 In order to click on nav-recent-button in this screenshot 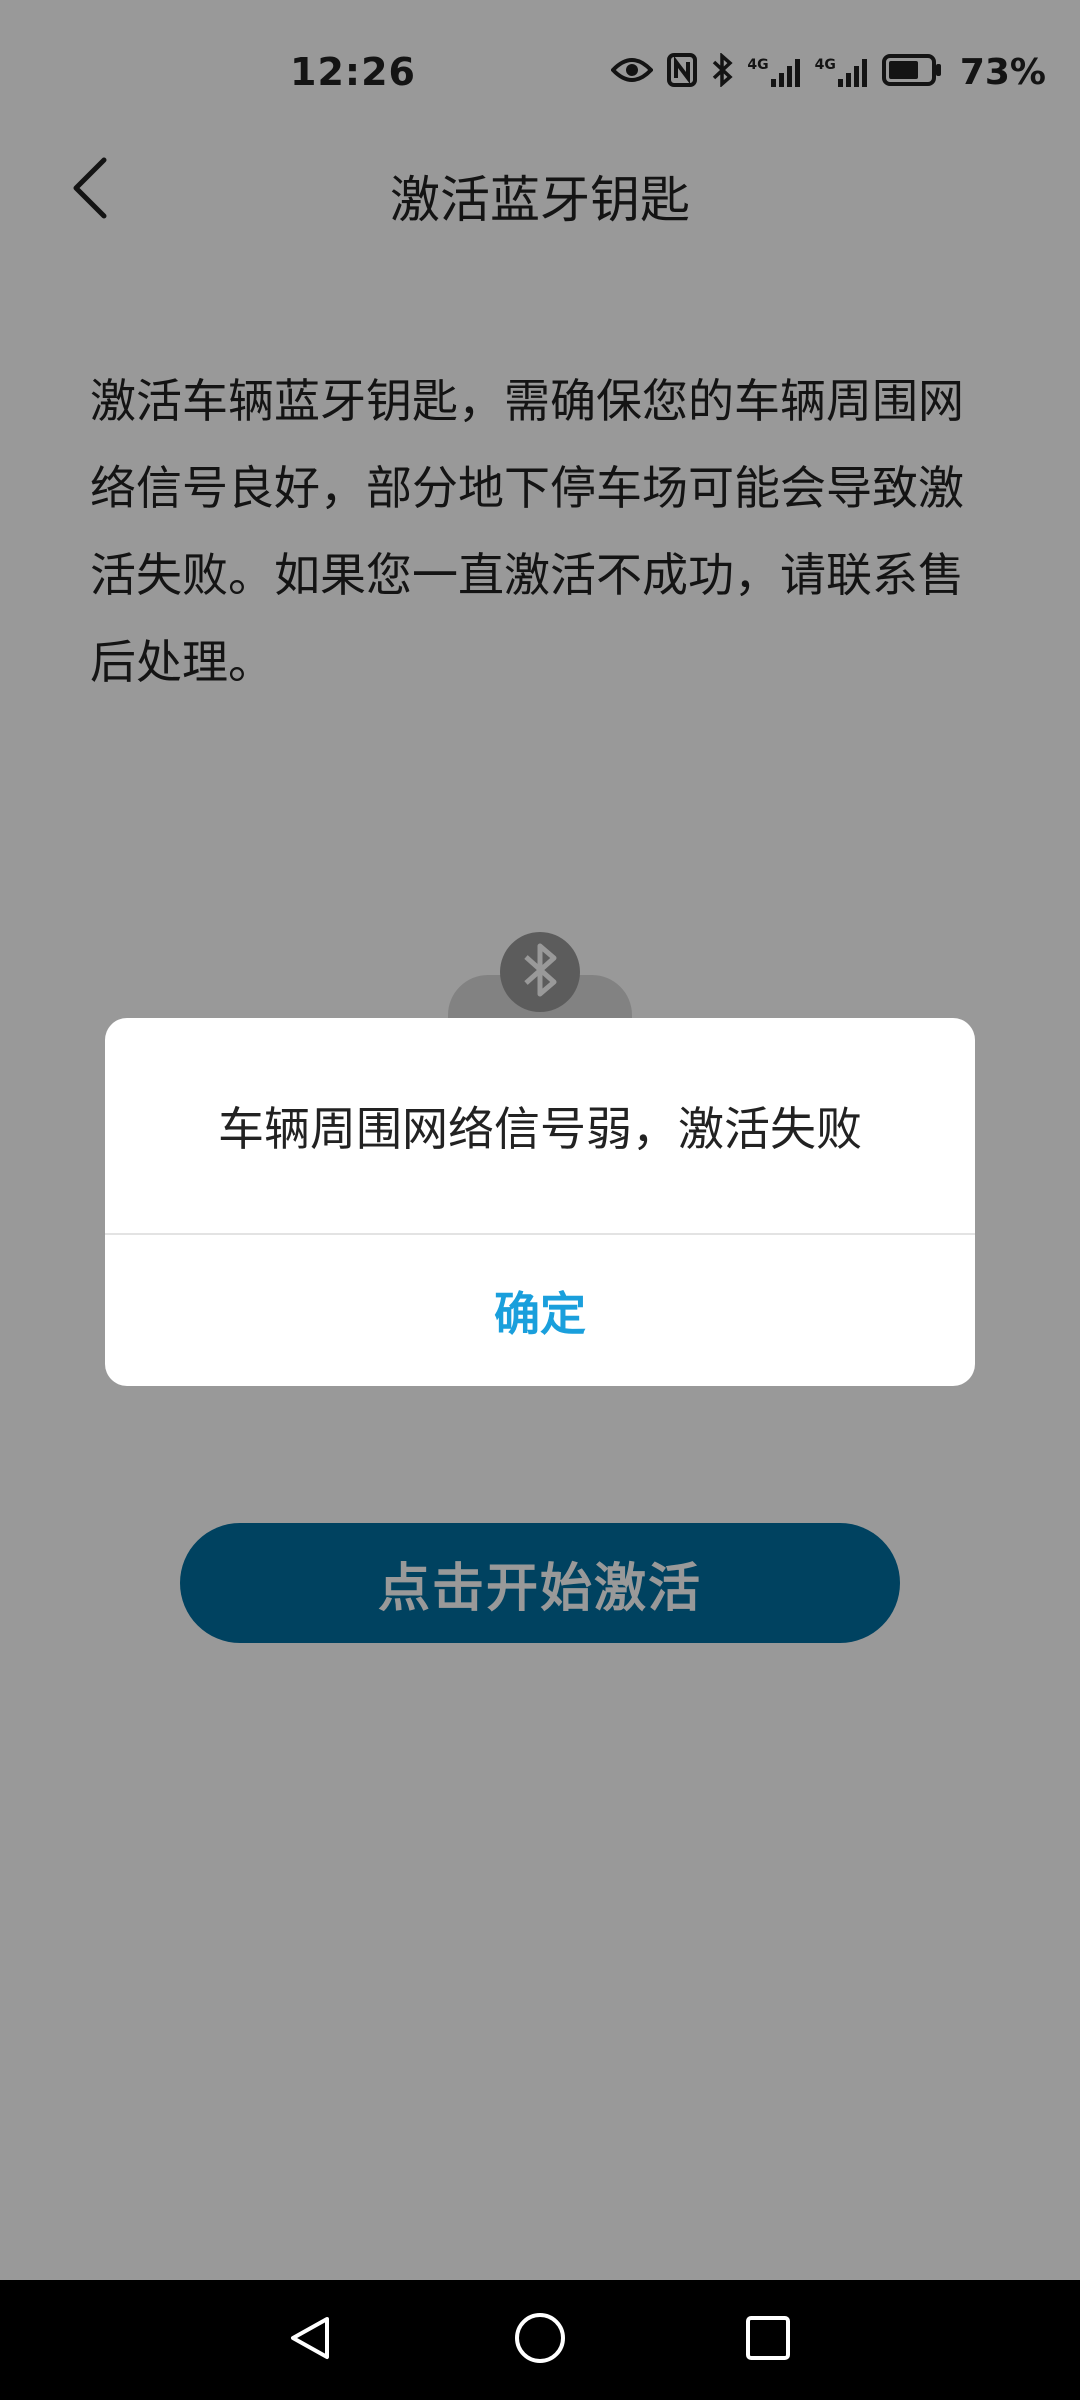, I will do `click(768, 2340)`.